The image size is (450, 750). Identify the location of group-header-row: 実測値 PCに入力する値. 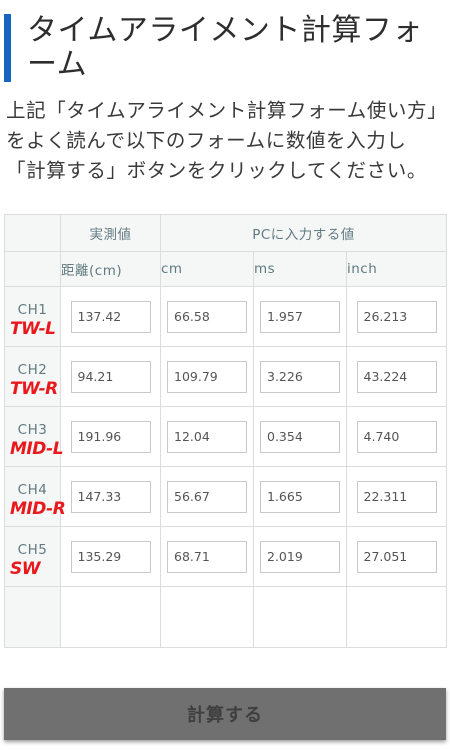
(226, 233).